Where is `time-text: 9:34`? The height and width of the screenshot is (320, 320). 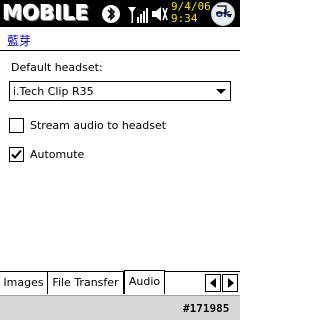
time-text: 9:34 is located at coordinates (184, 18).